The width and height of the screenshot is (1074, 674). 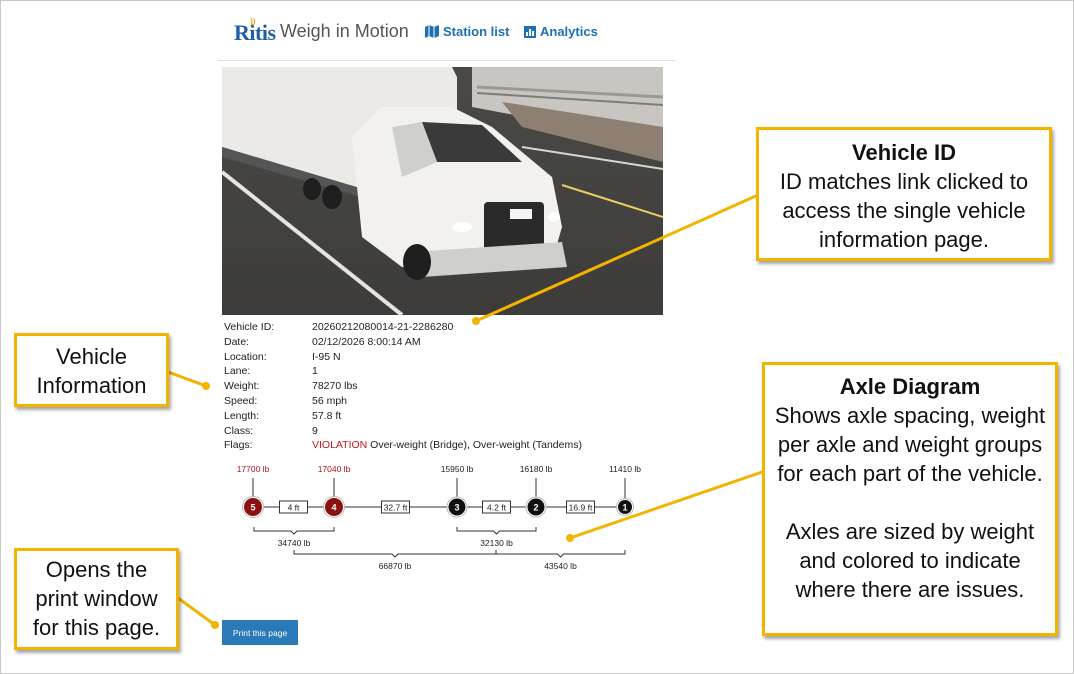 What do you see at coordinates (536, 469) in the screenshot?
I see `axle-weight-label: 16180 lb` at bounding box center [536, 469].